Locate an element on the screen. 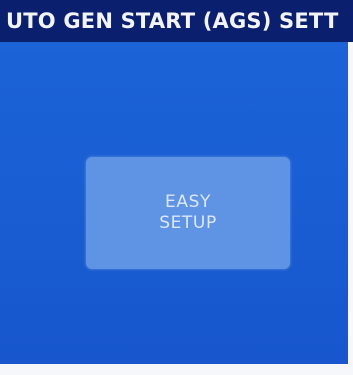 Image resolution: width=353 pixels, height=375 pixels. easy-setup-label-line1: EASY is located at coordinates (188, 202).